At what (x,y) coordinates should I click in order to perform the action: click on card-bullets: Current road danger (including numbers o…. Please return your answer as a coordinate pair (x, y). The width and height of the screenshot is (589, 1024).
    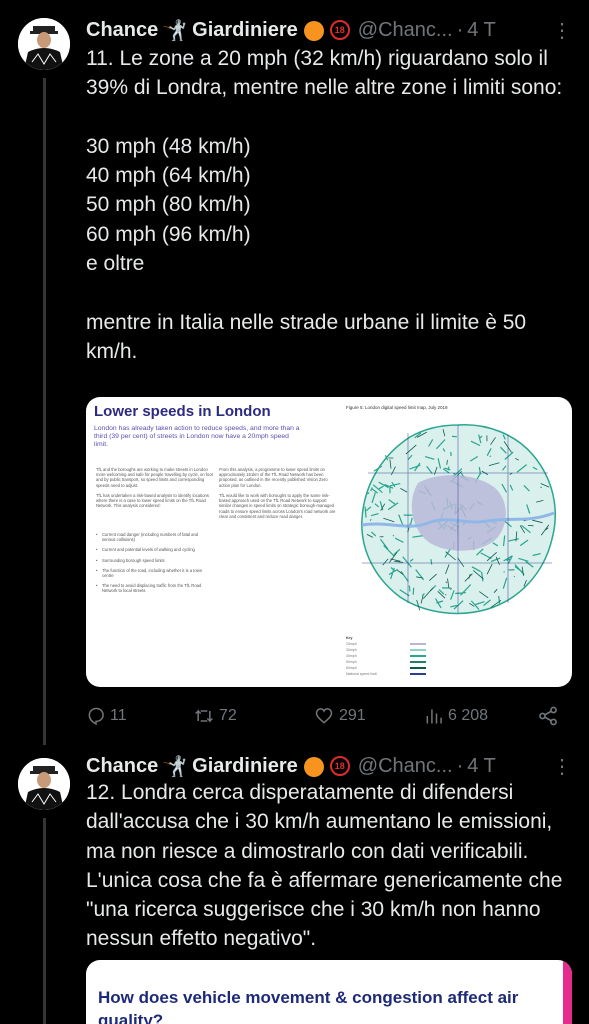
    Looking at the image, I should click on (151, 565).